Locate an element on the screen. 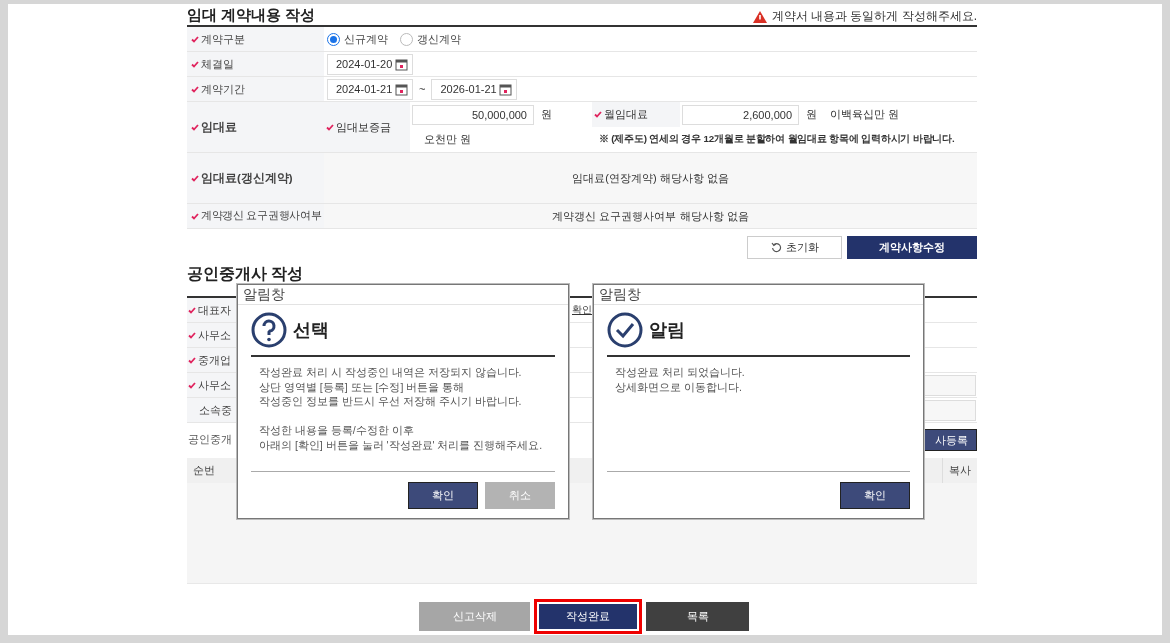  warning-icon is located at coordinates (759, 16).